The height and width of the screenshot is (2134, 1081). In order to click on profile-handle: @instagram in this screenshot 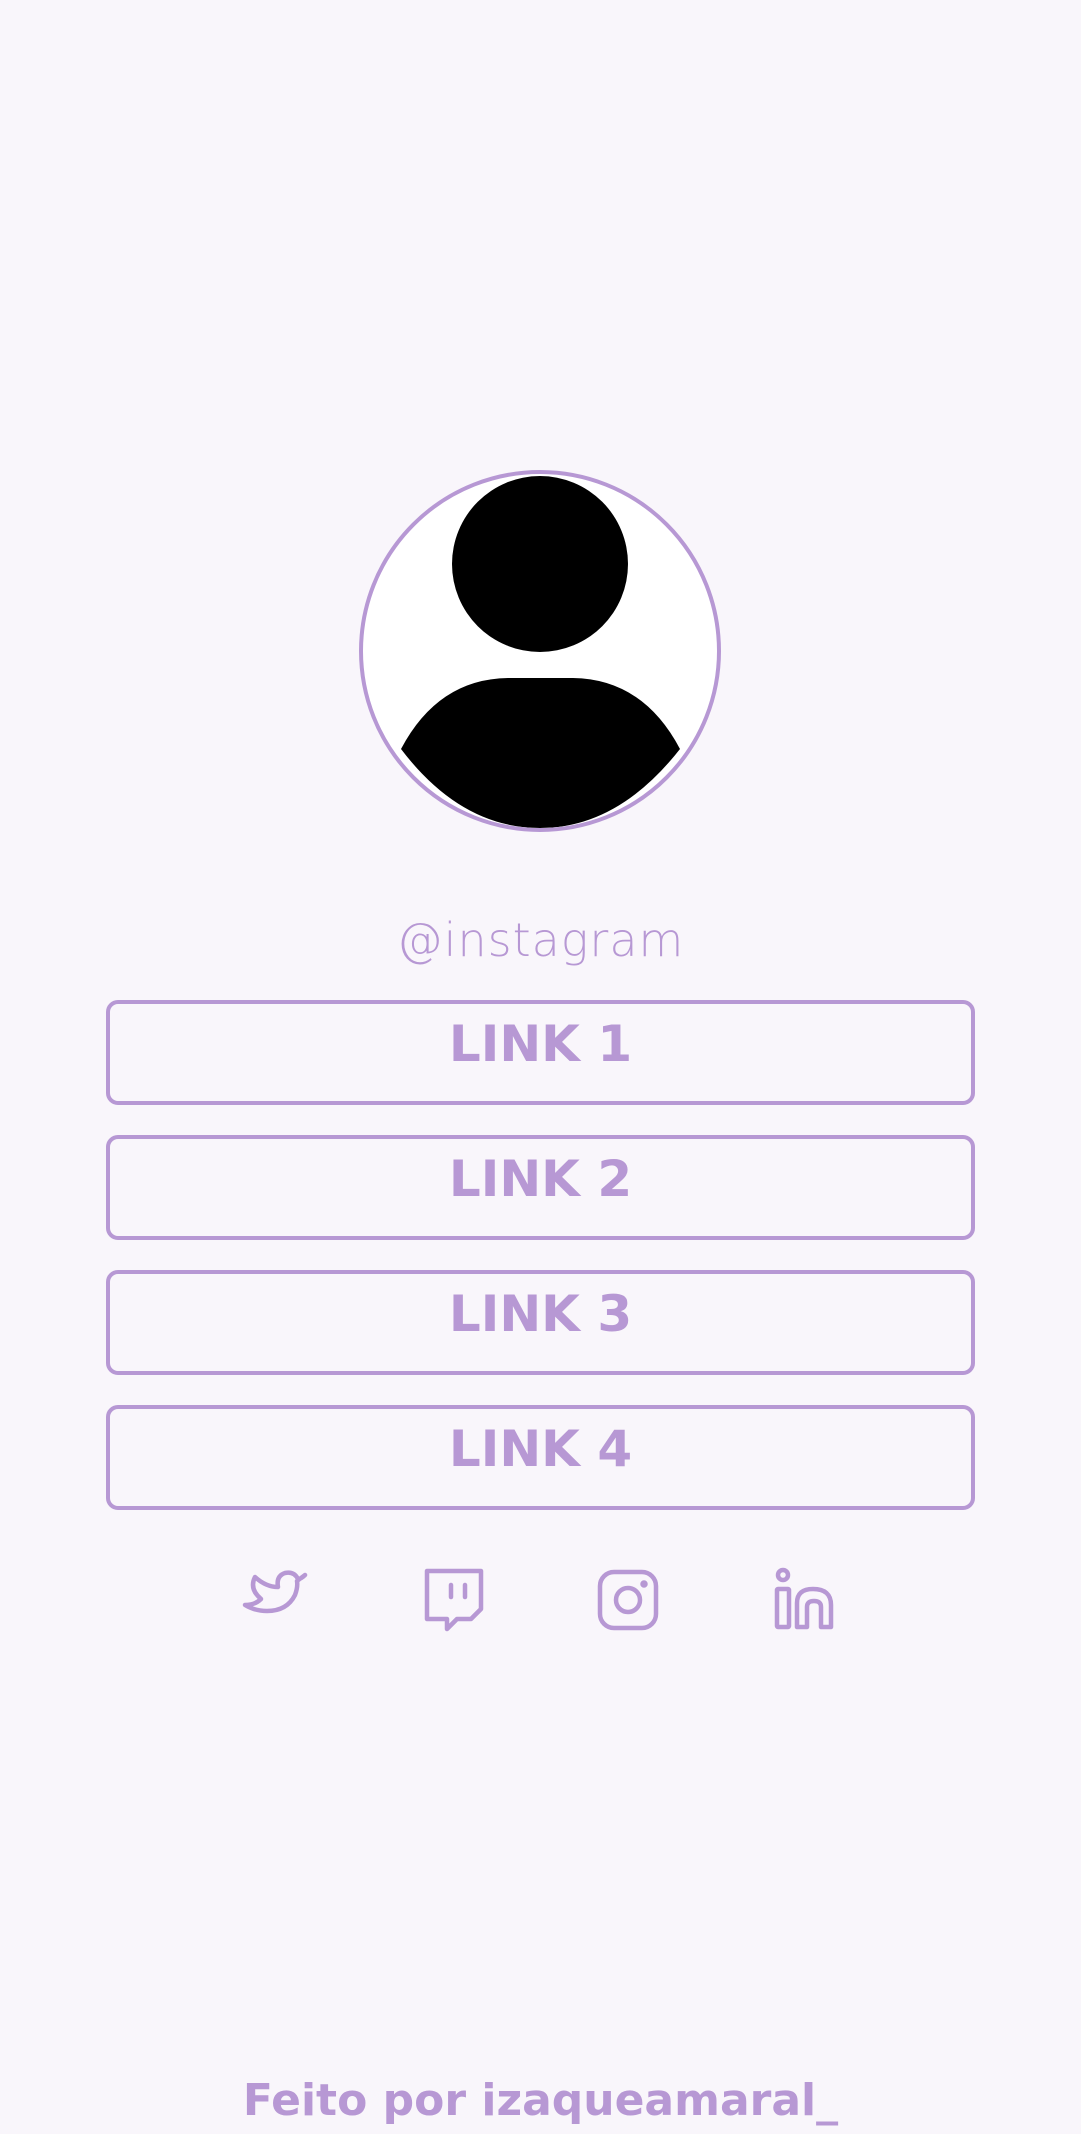, I will do `click(540, 940)`.